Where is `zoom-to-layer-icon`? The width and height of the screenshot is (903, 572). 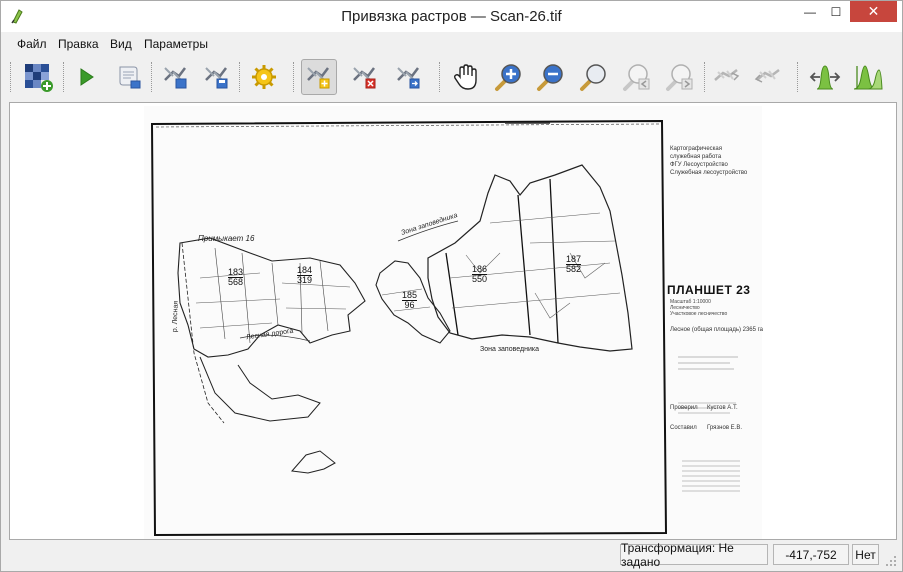
zoom-to-layer-icon is located at coordinates (593, 77).